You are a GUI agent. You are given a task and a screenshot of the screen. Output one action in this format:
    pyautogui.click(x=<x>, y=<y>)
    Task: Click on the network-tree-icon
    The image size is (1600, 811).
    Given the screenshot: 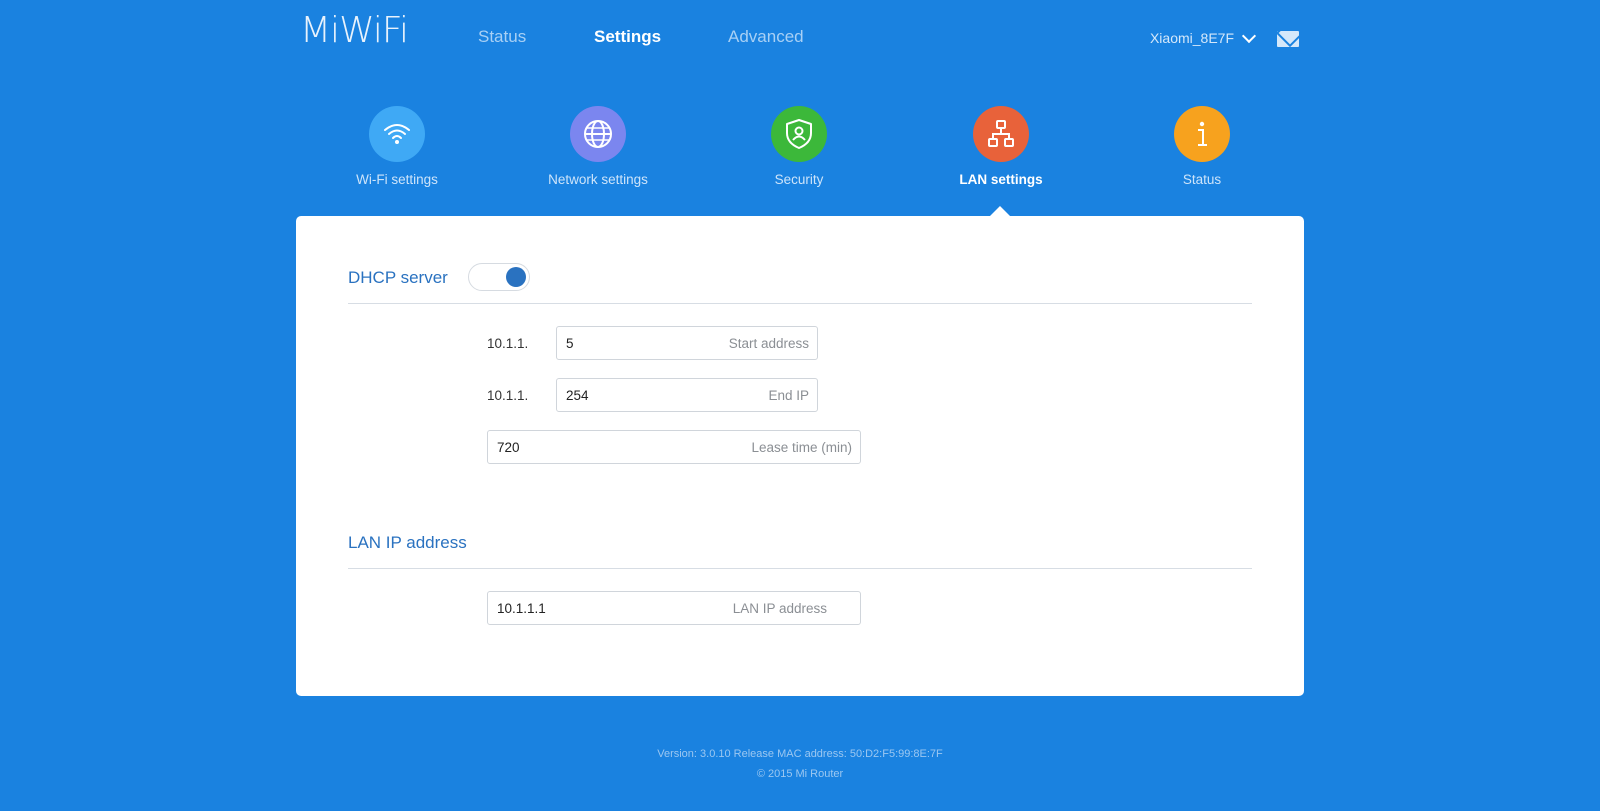 What is the action you would take?
    pyautogui.click(x=1001, y=134)
    